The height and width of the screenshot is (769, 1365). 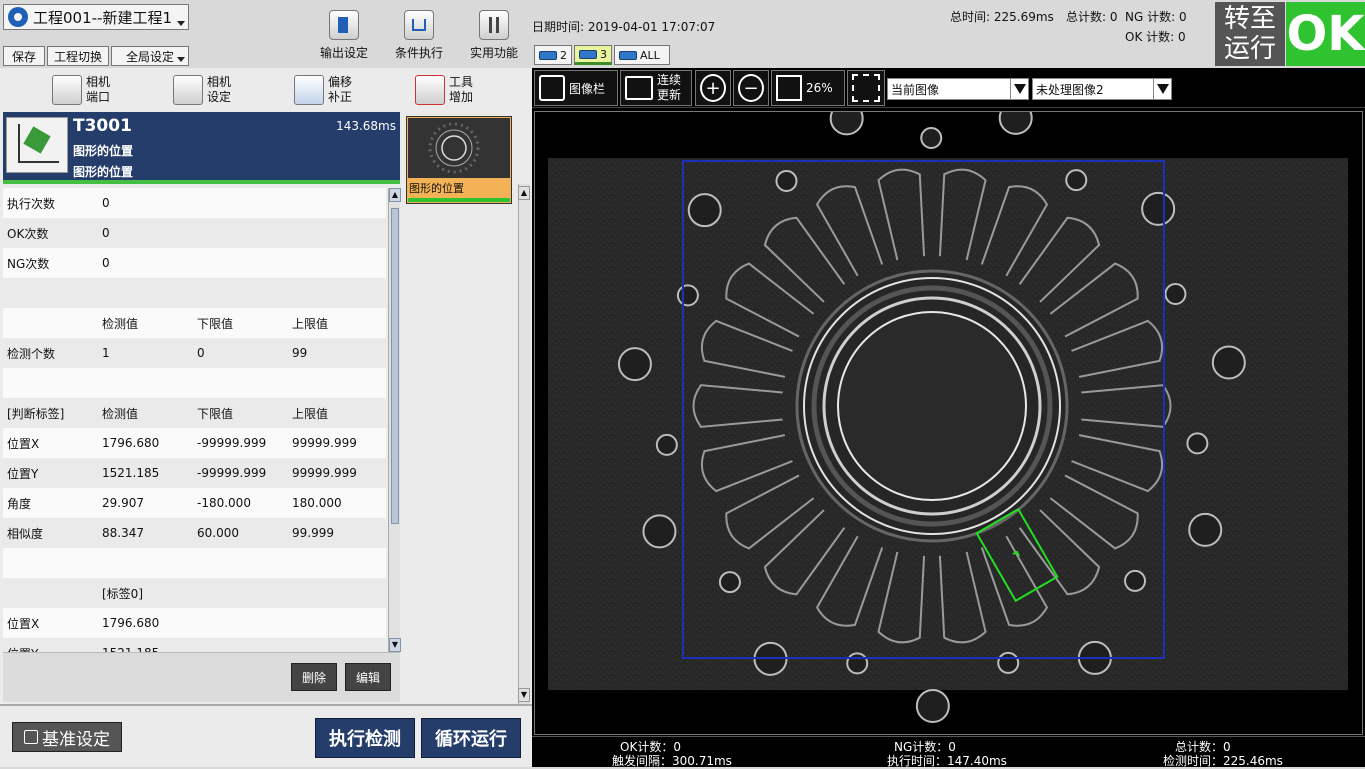 What do you see at coordinates (31, 203) in the screenshot?
I see `table-cell: 执行次数` at bounding box center [31, 203].